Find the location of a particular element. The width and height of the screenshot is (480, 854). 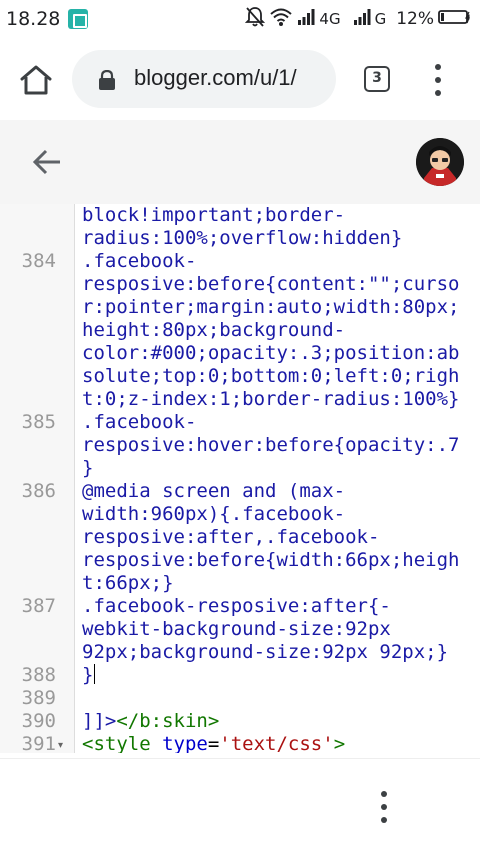

url-text: blogger.com/u/1/ is located at coordinates (215, 77).